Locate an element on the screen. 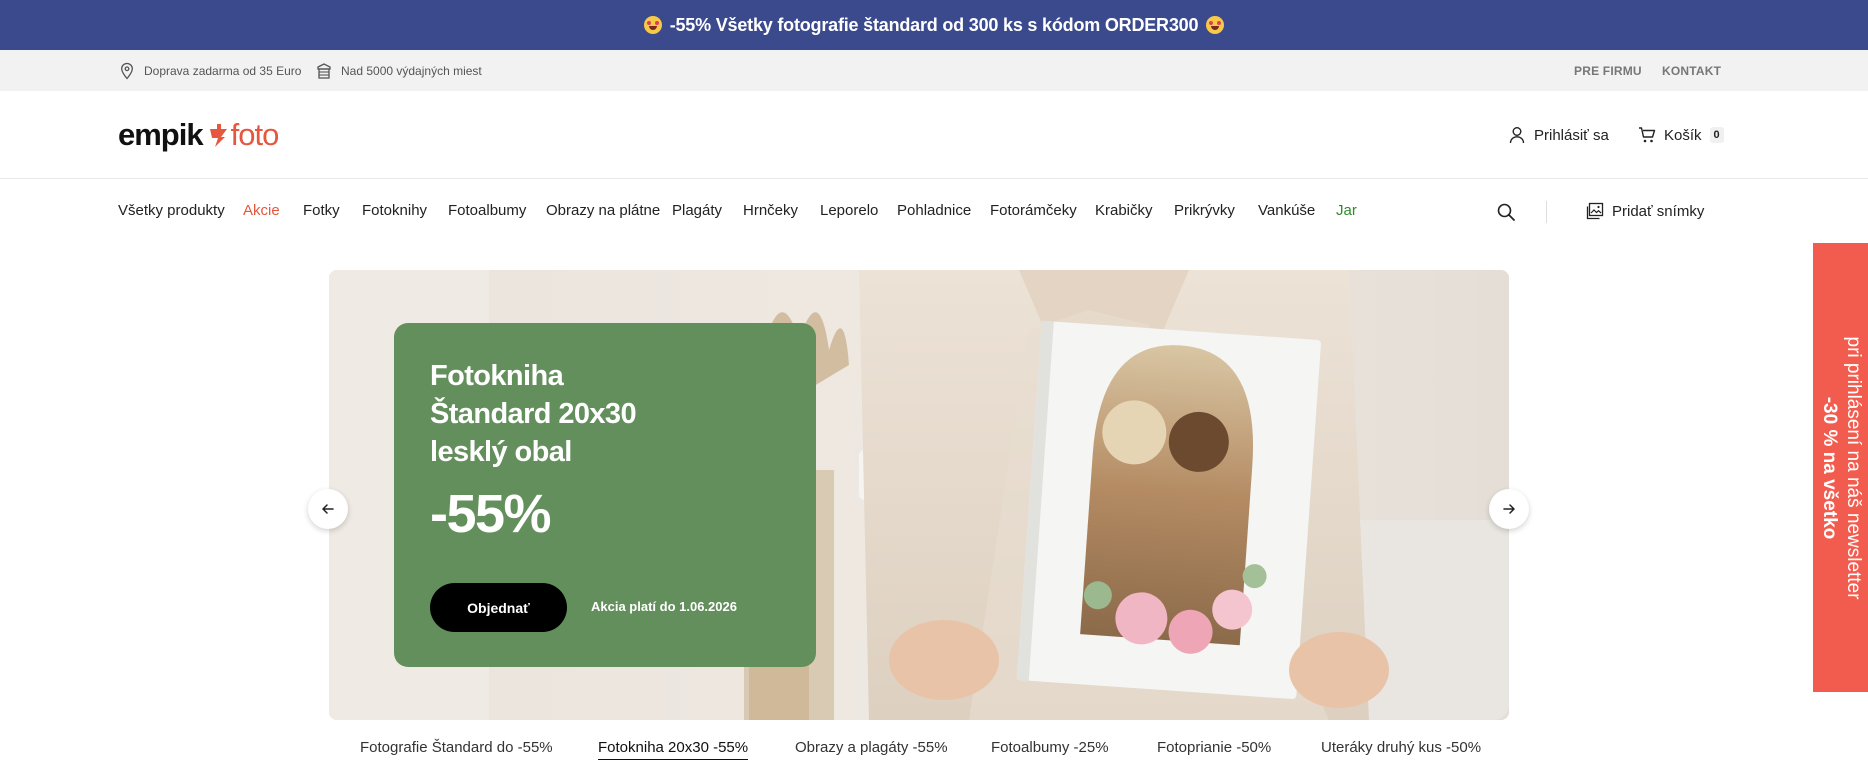 This screenshot has height=781, width=1868. cart-button: Košík 0 is located at coordinates (1681, 135).